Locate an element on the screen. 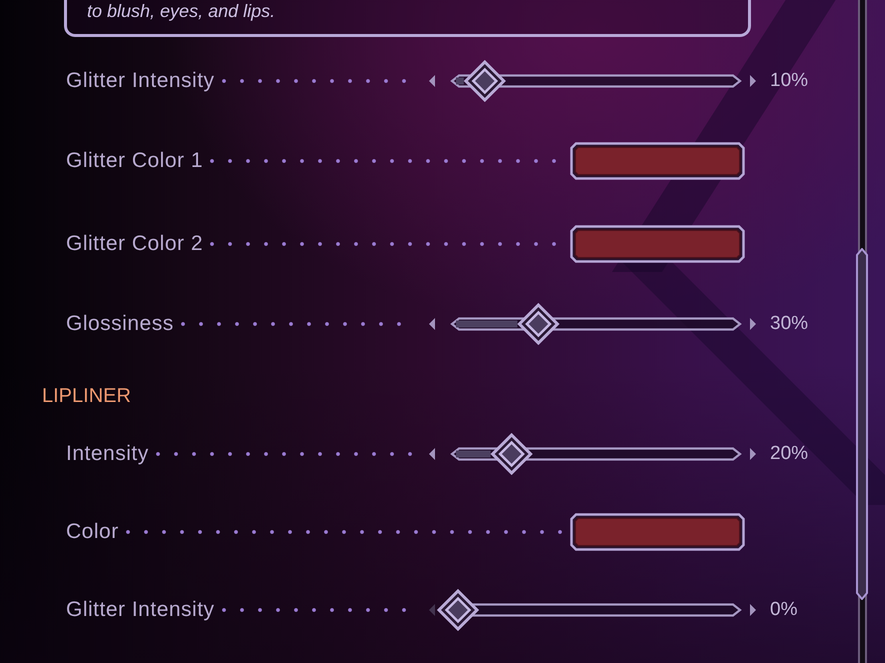  section-heading: LIPLINER is located at coordinates (86, 396).